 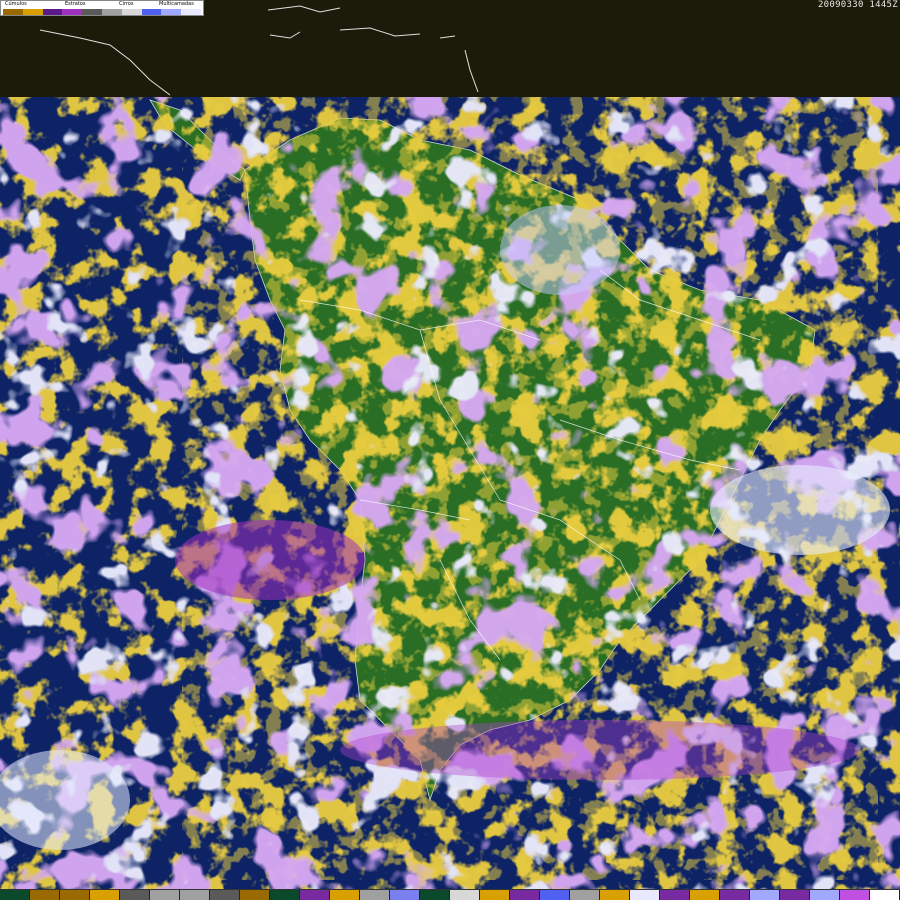 What do you see at coordinates (270, 560) in the screenshot?
I see `pacific-stratus-band` at bounding box center [270, 560].